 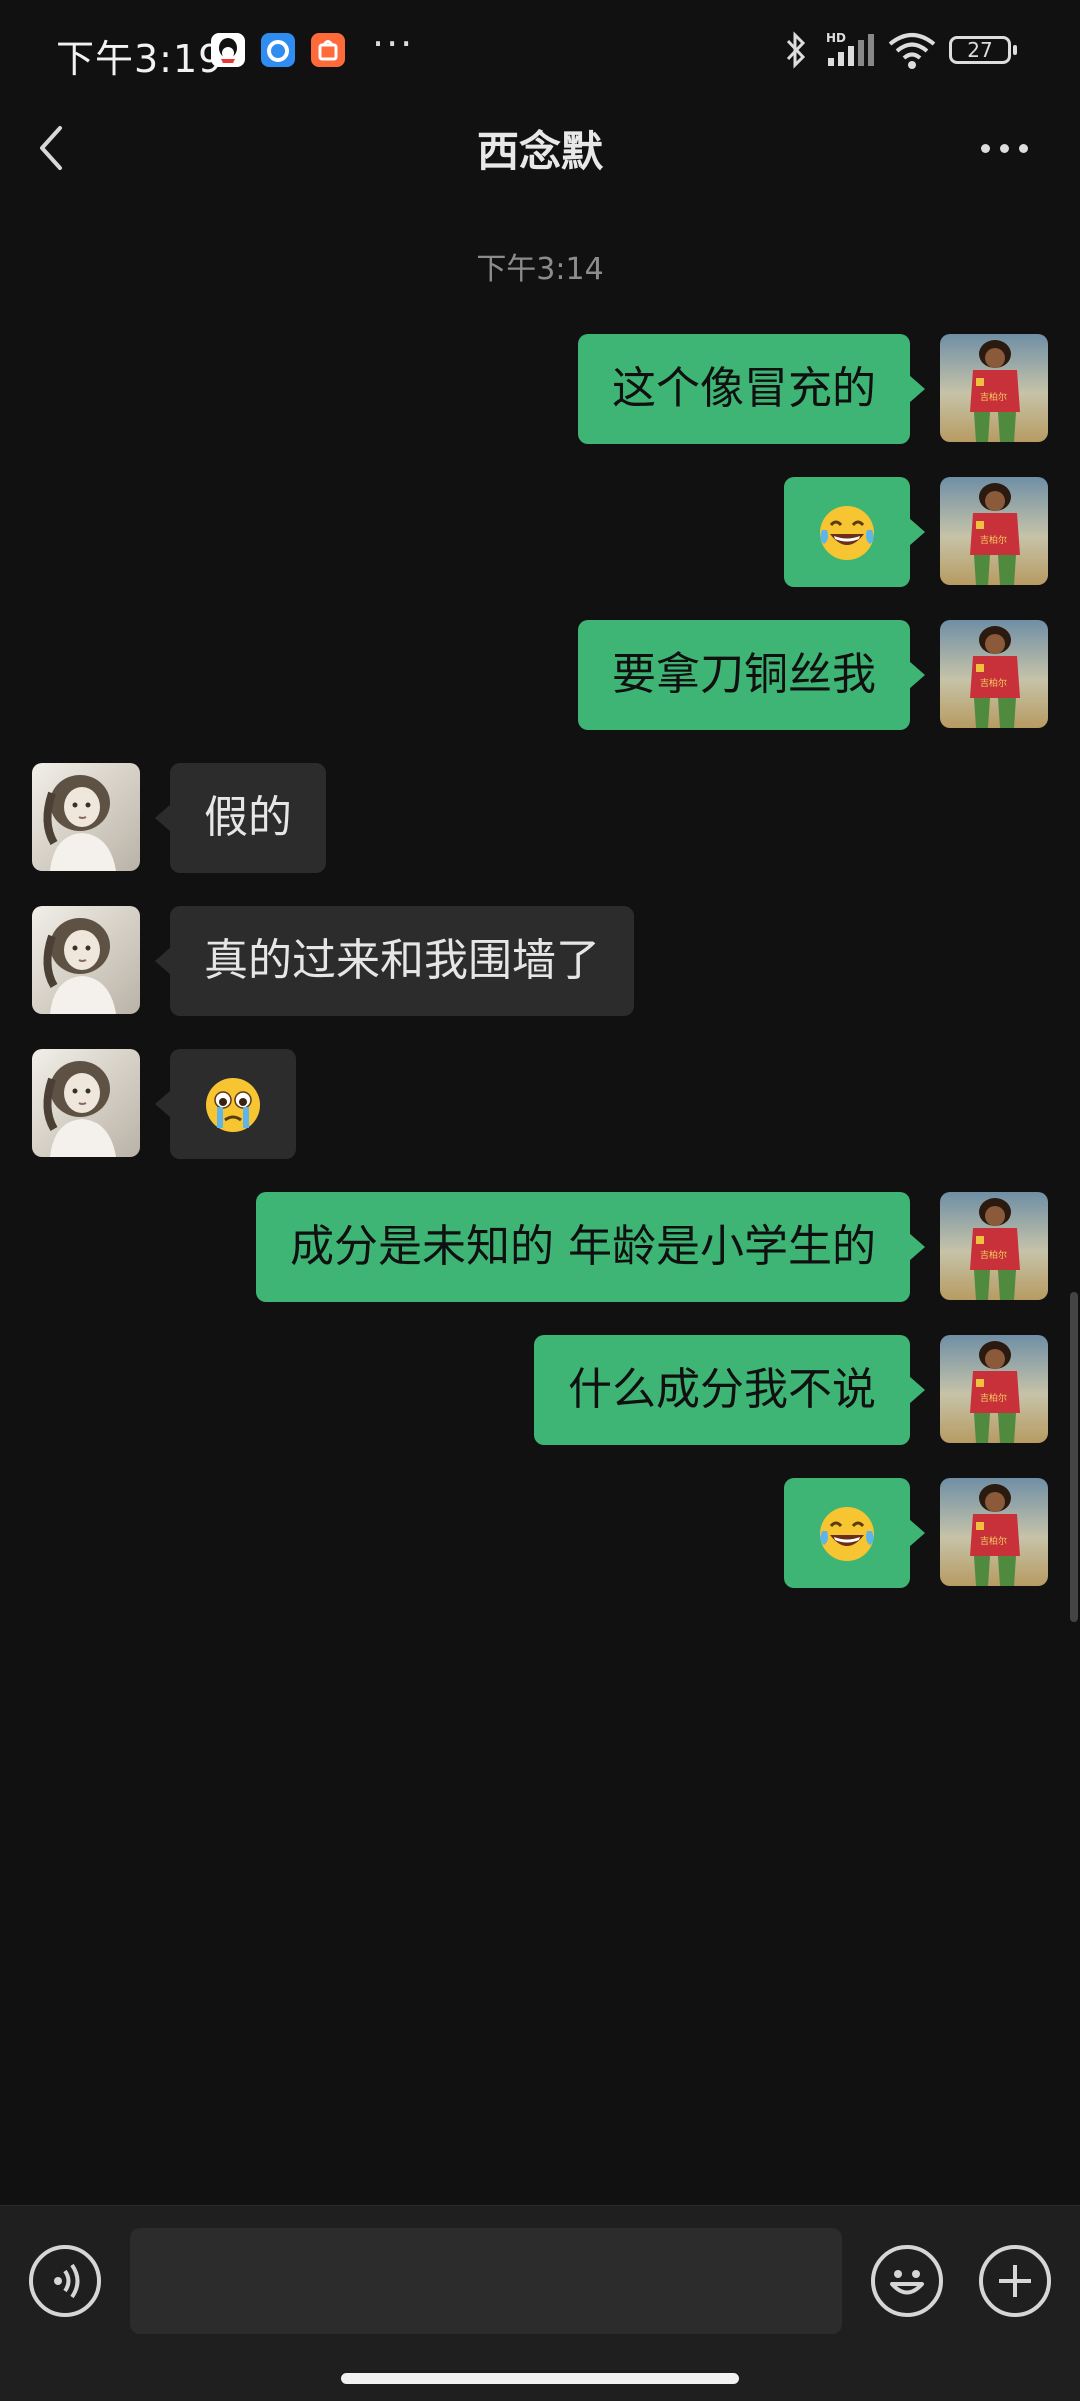 I want to click on more-notifications-icon: ···, so click(x=393, y=44).